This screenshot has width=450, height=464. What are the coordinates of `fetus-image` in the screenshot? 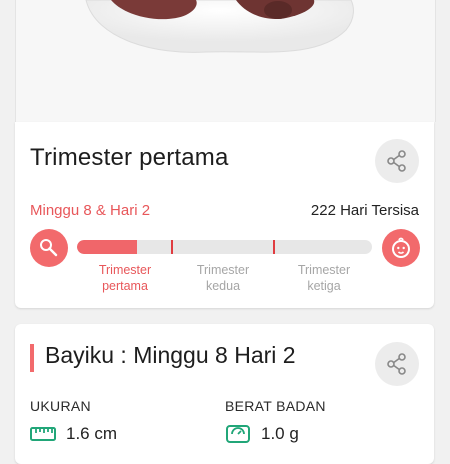 It's located at (219, 26).